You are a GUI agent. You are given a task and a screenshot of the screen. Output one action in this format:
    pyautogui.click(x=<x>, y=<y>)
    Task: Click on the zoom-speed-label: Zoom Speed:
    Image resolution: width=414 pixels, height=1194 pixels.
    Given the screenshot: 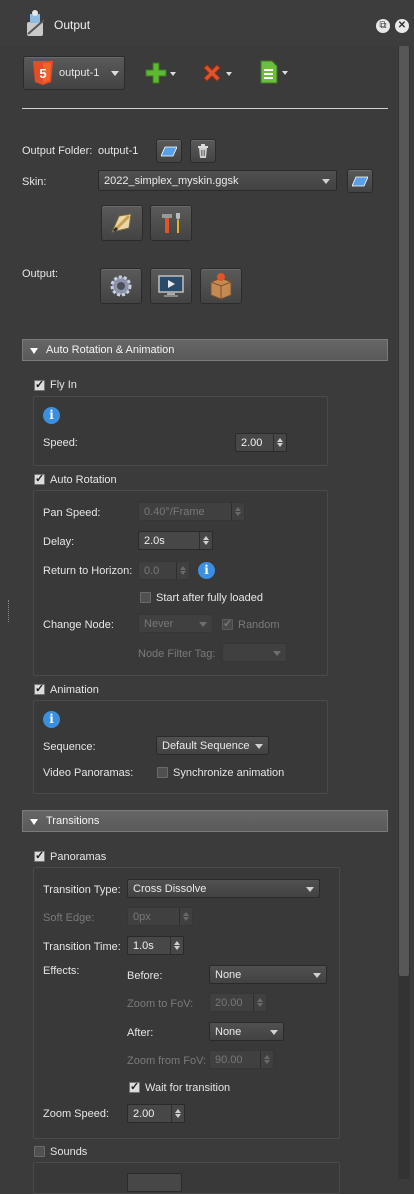 What is the action you would take?
    pyautogui.click(x=76, y=1114)
    